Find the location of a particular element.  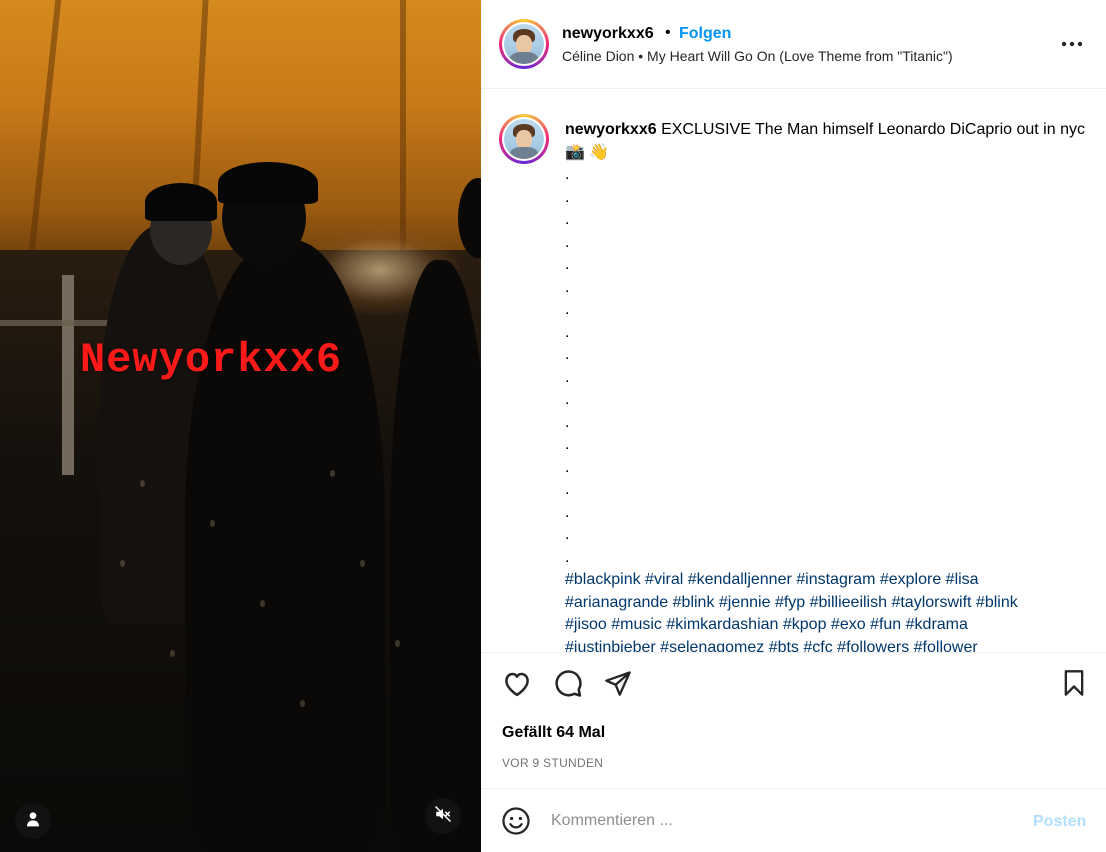

tagged-users-button is located at coordinates (33, 821).